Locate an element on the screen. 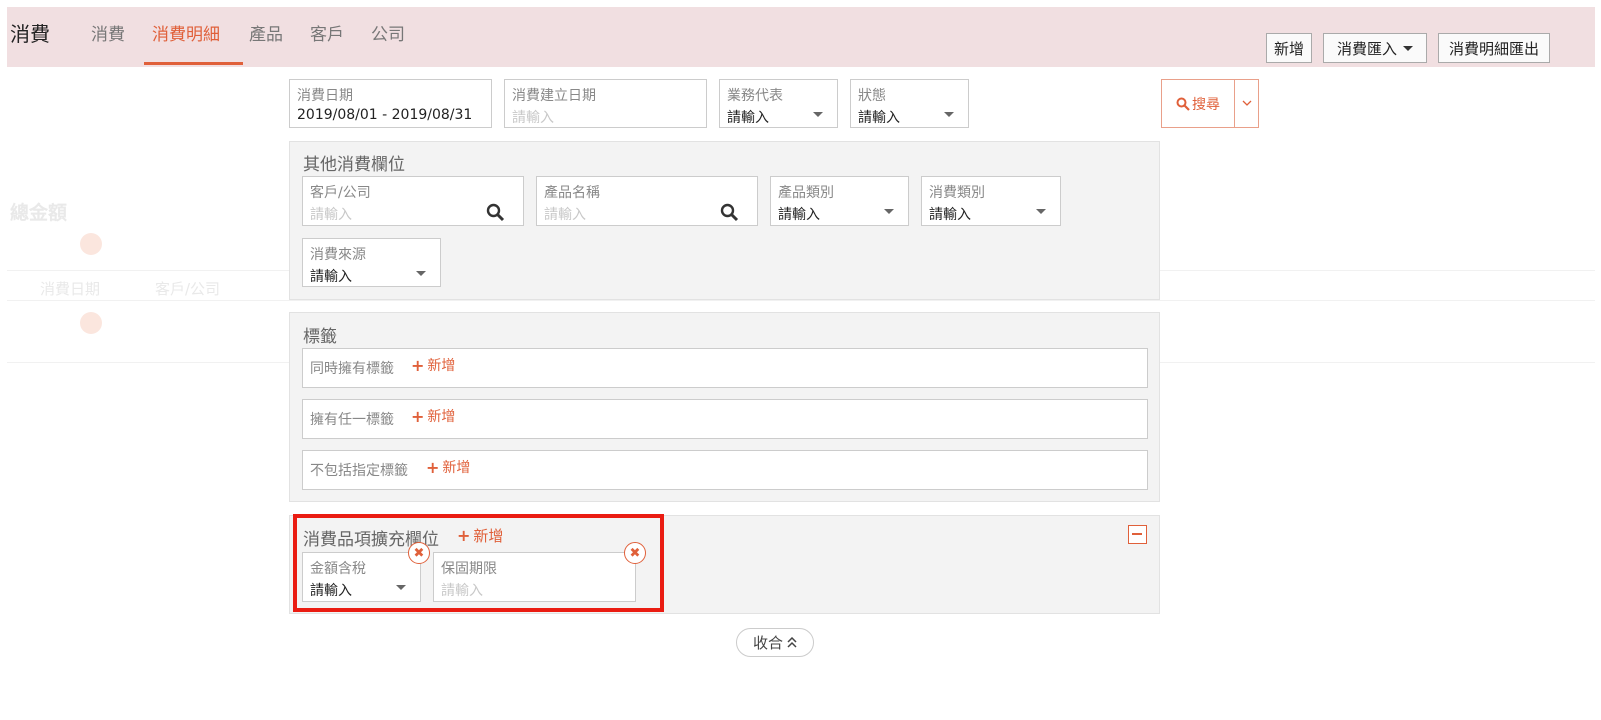 The width and height of the screenshot is (1601, 720). consume-source-select: 消費來源 請輸入 is located at coordinates (371, 262).